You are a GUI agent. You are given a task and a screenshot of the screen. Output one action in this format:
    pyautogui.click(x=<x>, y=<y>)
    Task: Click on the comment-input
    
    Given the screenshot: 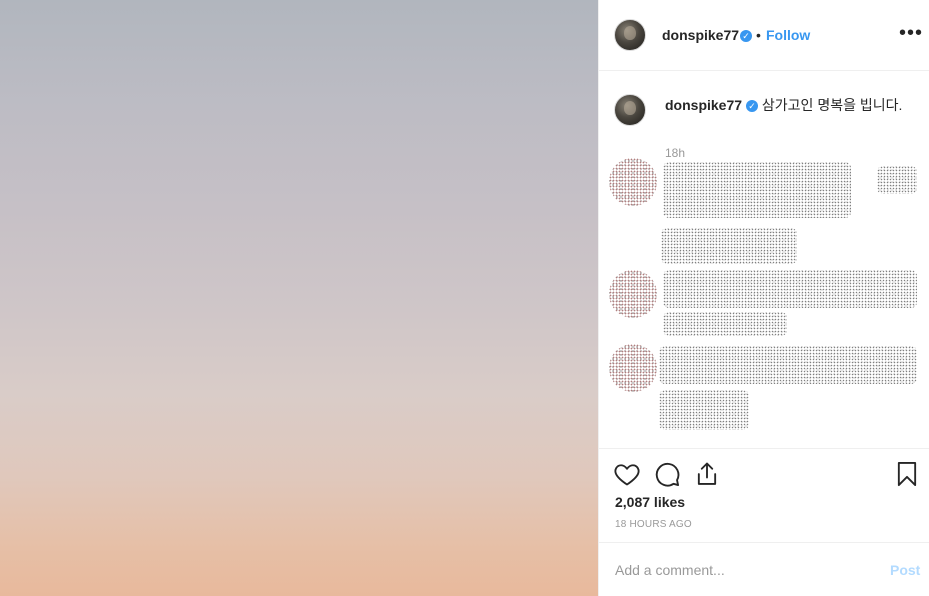 What is the action you would take?
    pyautogui.click(x=745, y=570)
    